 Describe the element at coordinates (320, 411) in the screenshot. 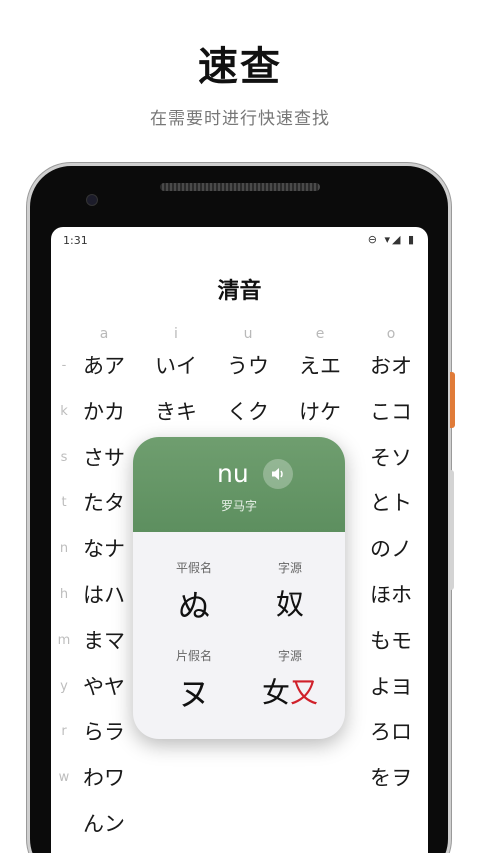

I see `kana-cell: けケ` at that location.